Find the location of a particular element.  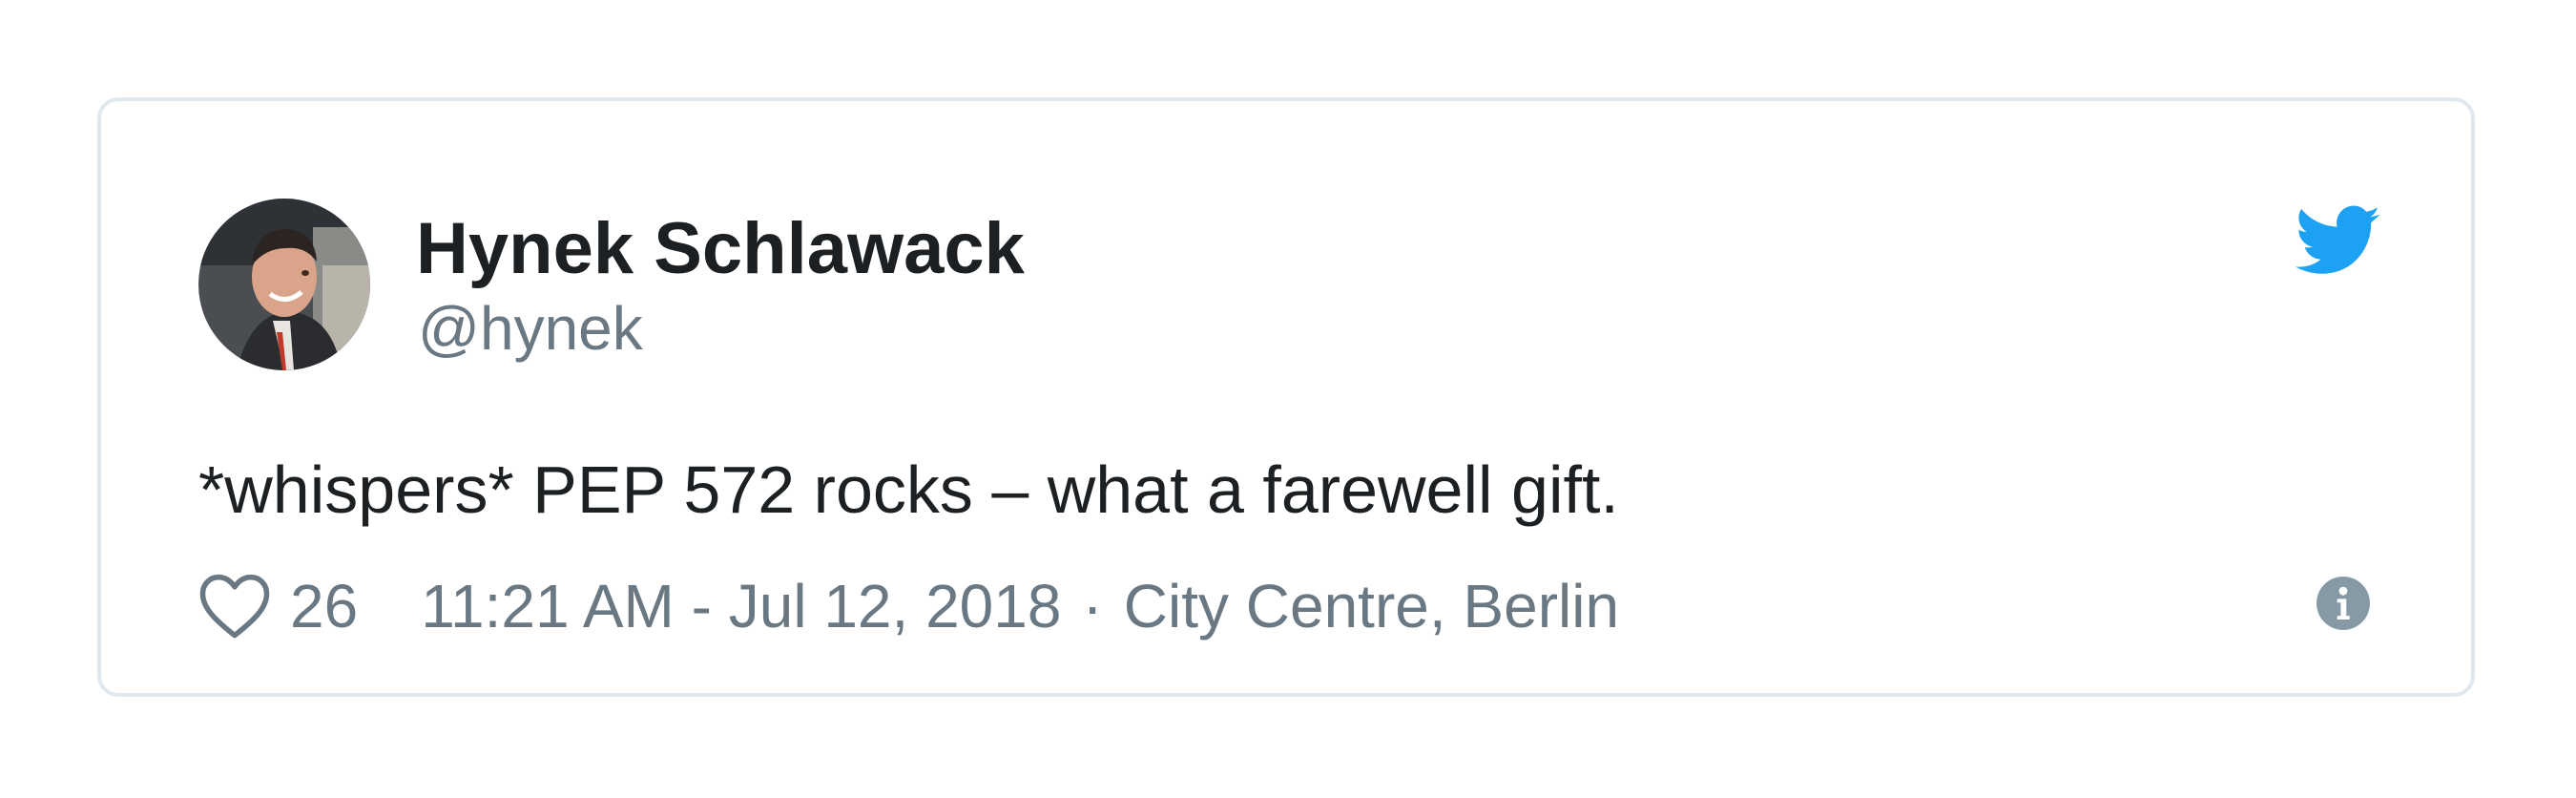

author-name: Hynek Schlawack is located at coordinates (720, 249).